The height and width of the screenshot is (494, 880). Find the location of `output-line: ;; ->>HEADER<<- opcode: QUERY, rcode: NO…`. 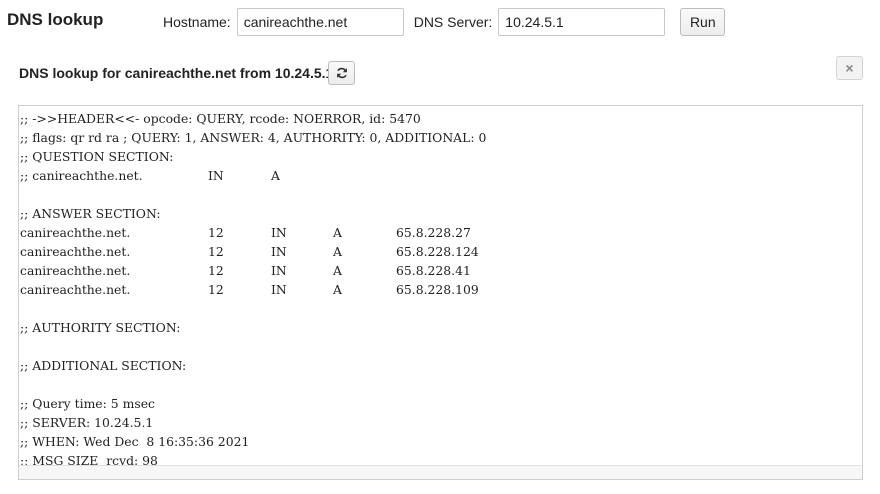

output-line: ;; ->>HEADER<<- opcode: QUERY, rcode: NO… is located at coordinates (220, 118).